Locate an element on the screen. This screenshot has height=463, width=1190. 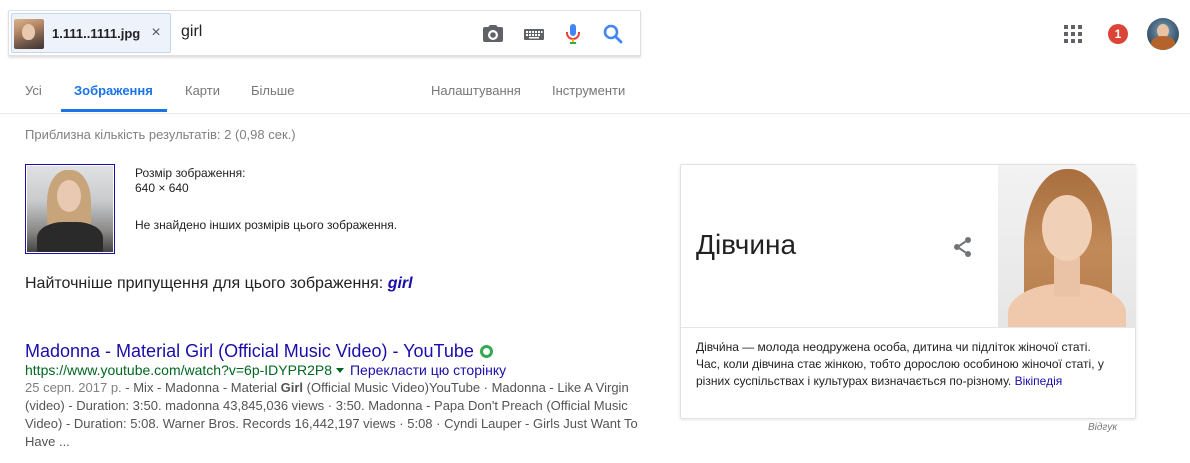
search-icon is located at coordinates (613, 34).